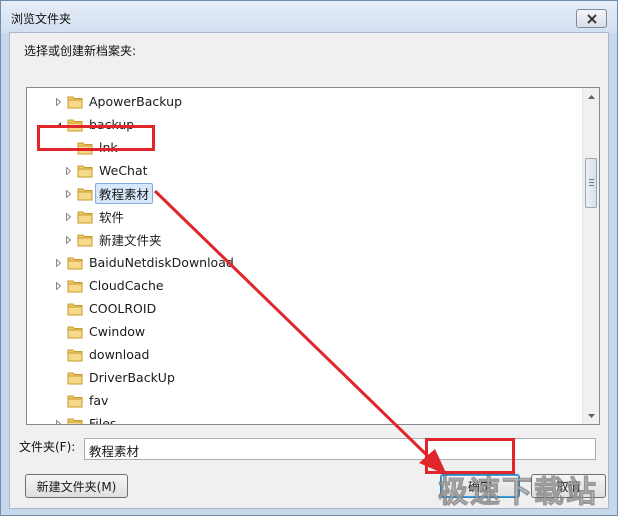 The height and width of the screenshot is (516, 618). I want to click on watermark-text: 极速下载站, so click(518, 493).